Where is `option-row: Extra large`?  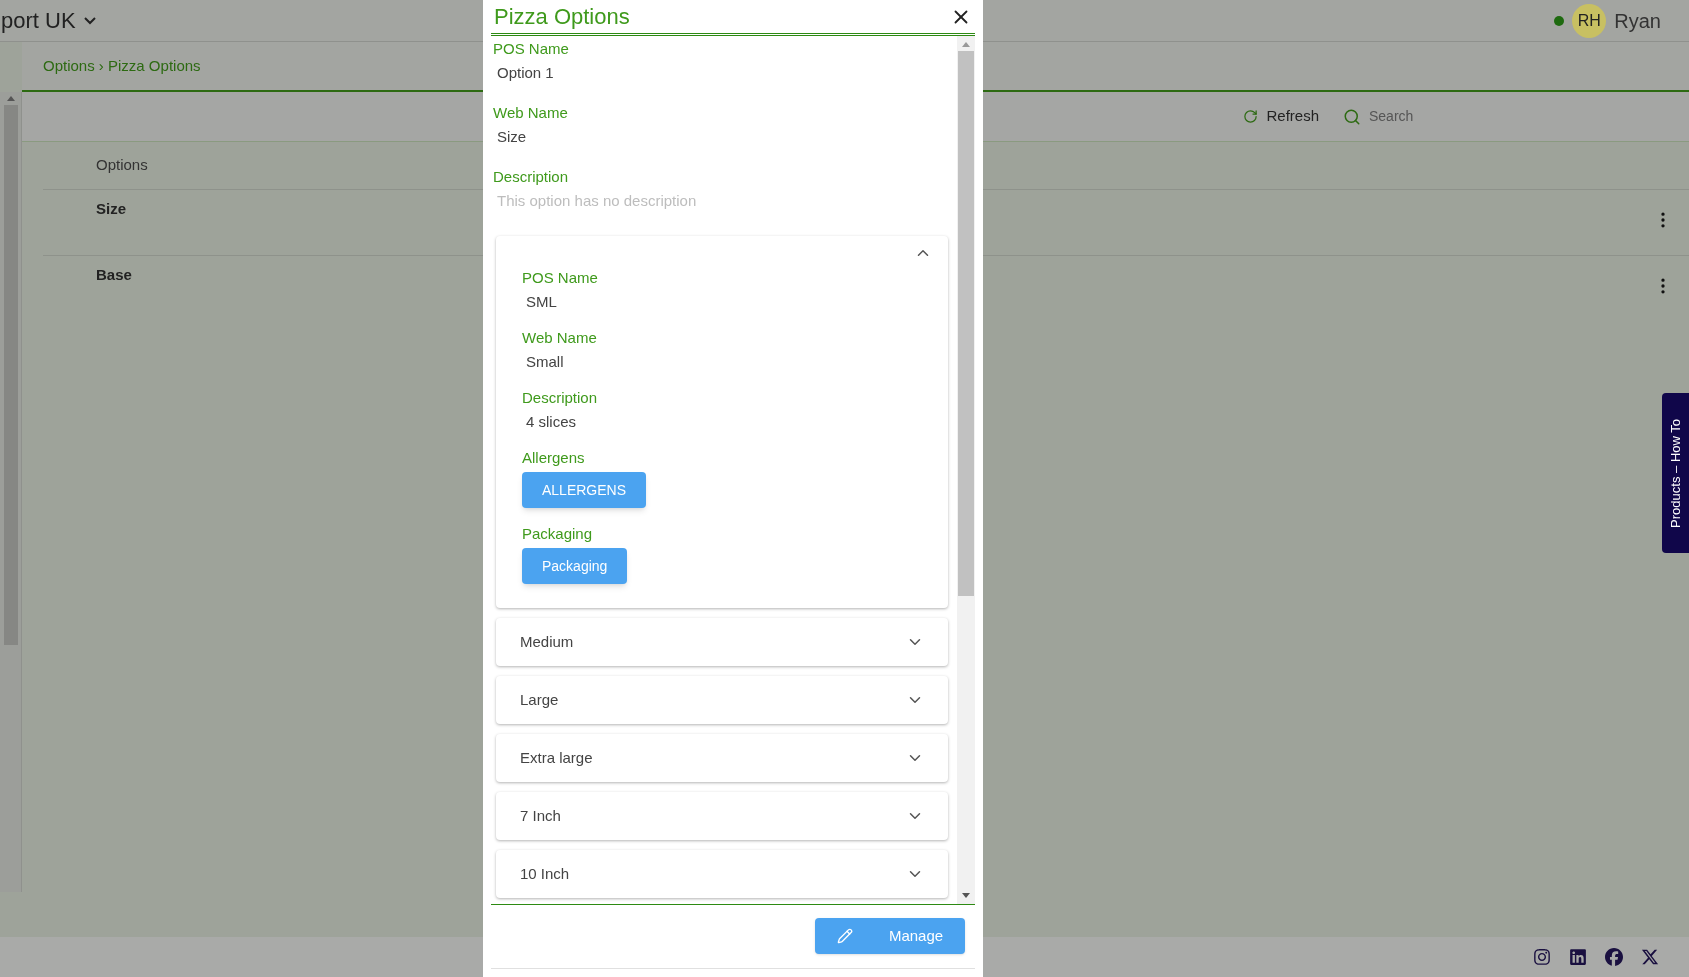 option-row: Extra large is located at coordinates (722, 758).